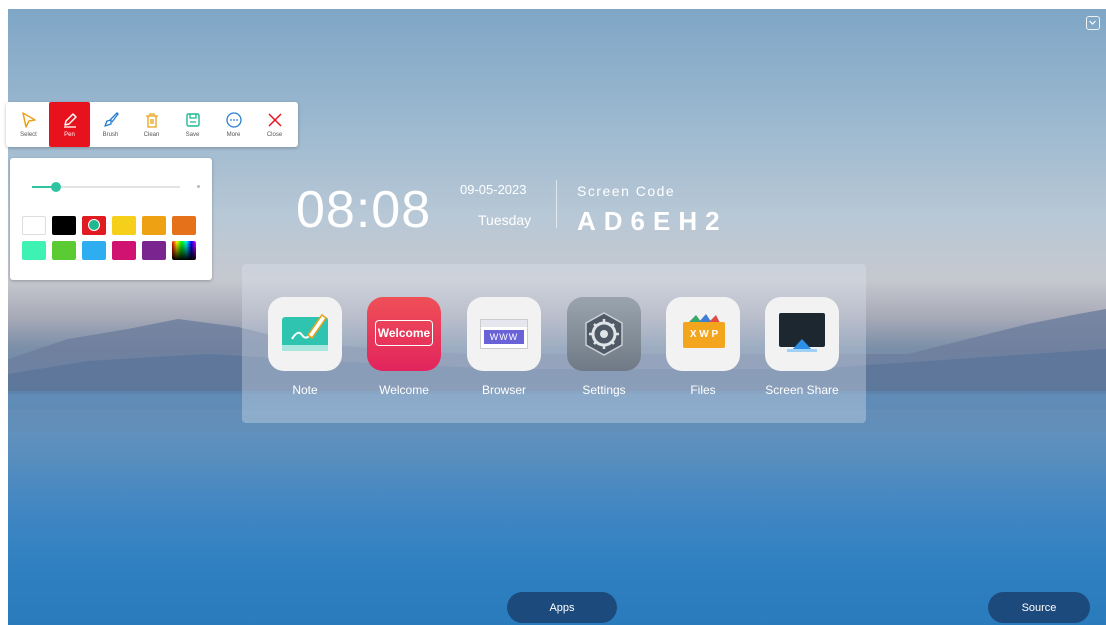 This screenshot has height=625, width=1106. I want to click on app-welcome: Welcome Welcome, so click(404, 347).